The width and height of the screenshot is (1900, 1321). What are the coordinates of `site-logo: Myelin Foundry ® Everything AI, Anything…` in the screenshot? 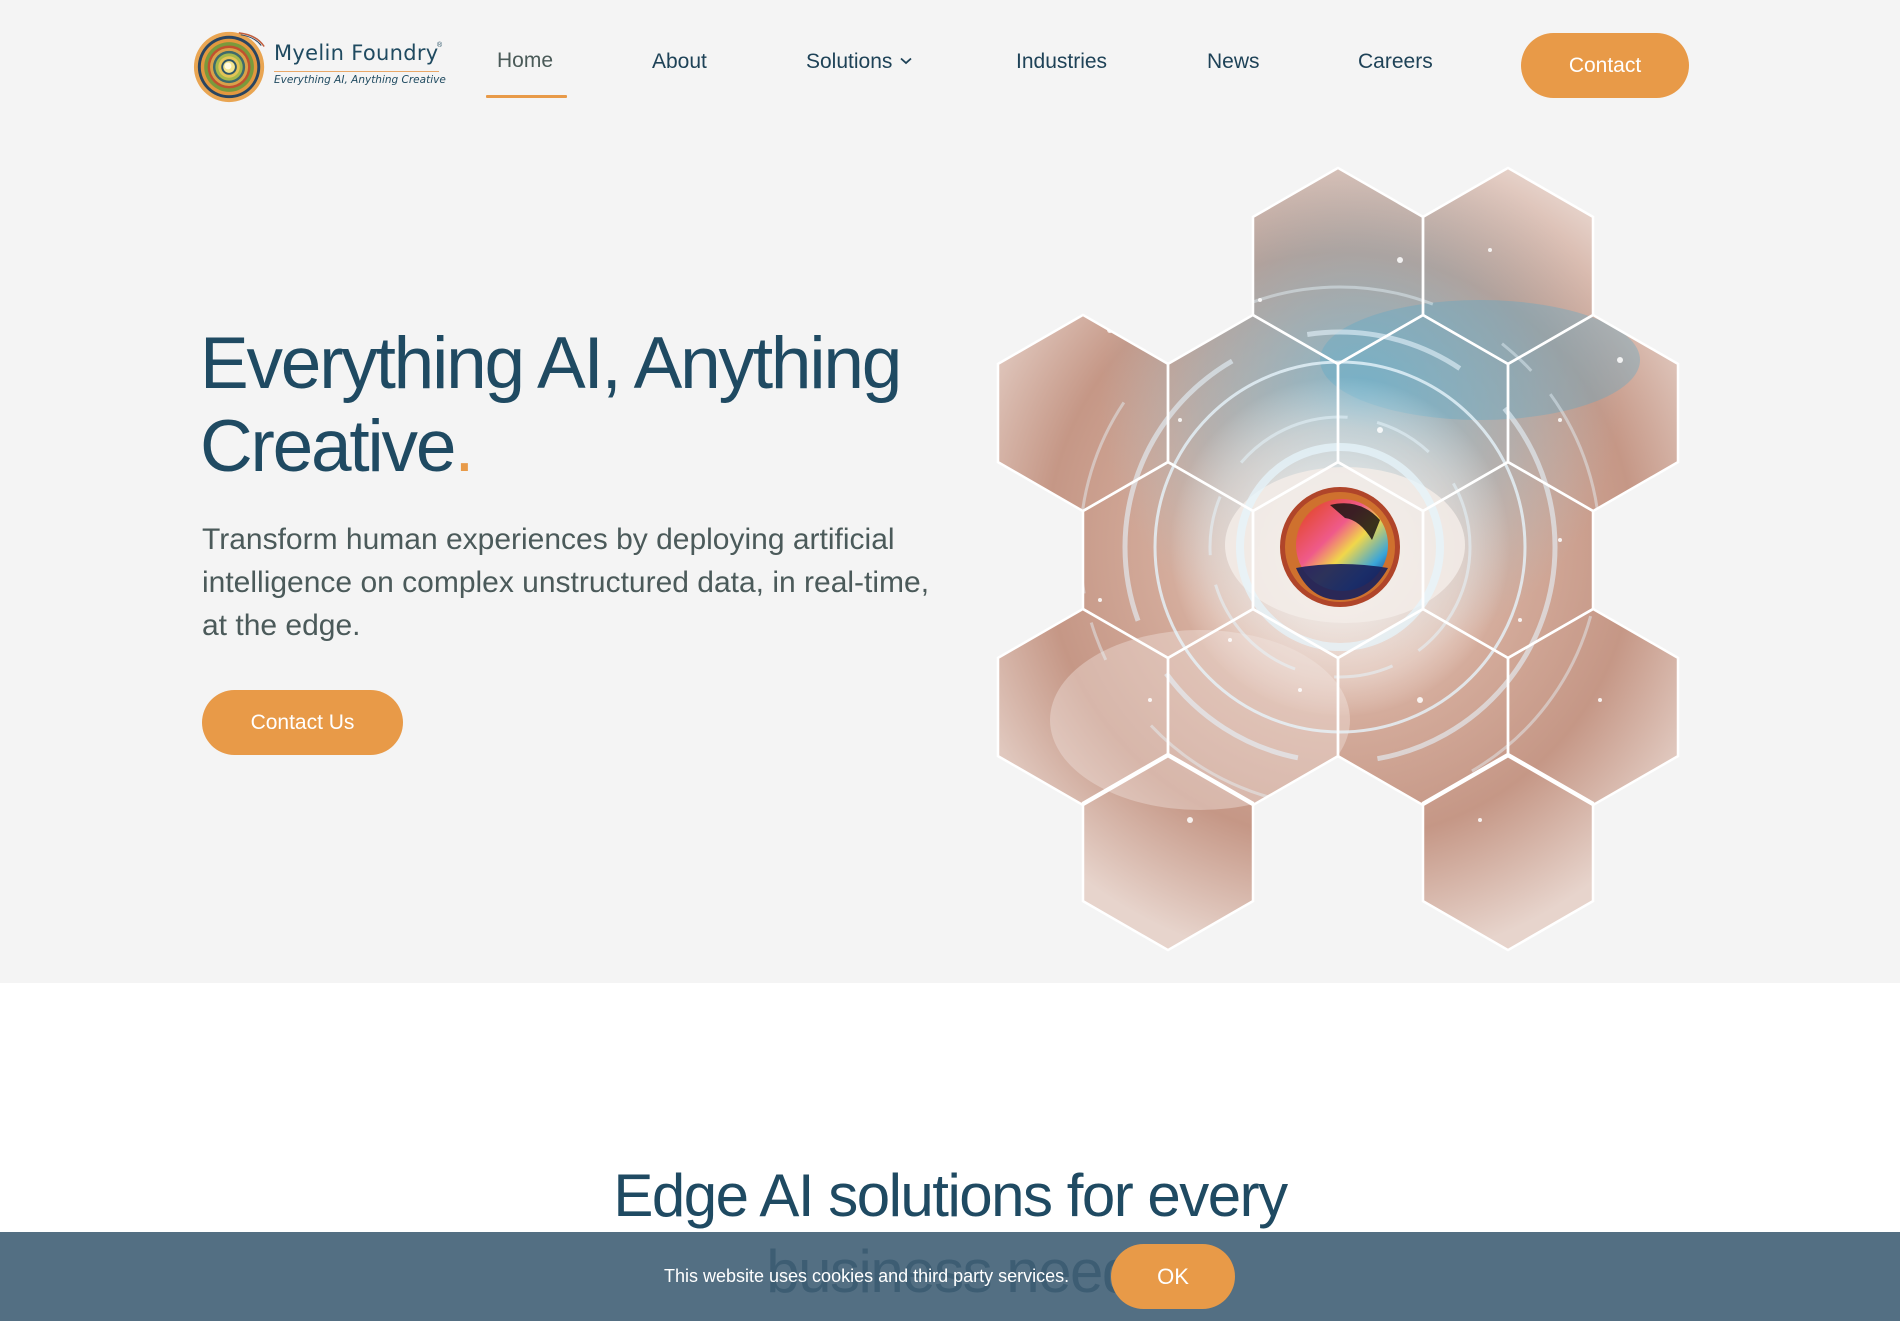 It's located at (322, 67).